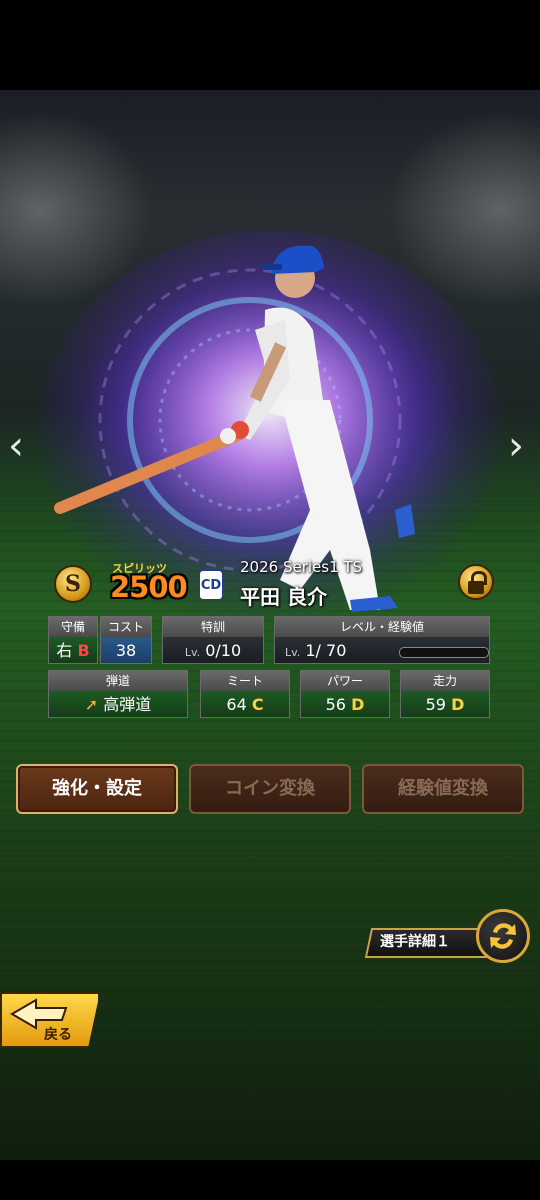 The height and width of the screenshot is (1200, 540). What do you see at coordinates (223, 650) in the screenshot?
I see `training-value: 0/10` at bounding box center [223, 650].